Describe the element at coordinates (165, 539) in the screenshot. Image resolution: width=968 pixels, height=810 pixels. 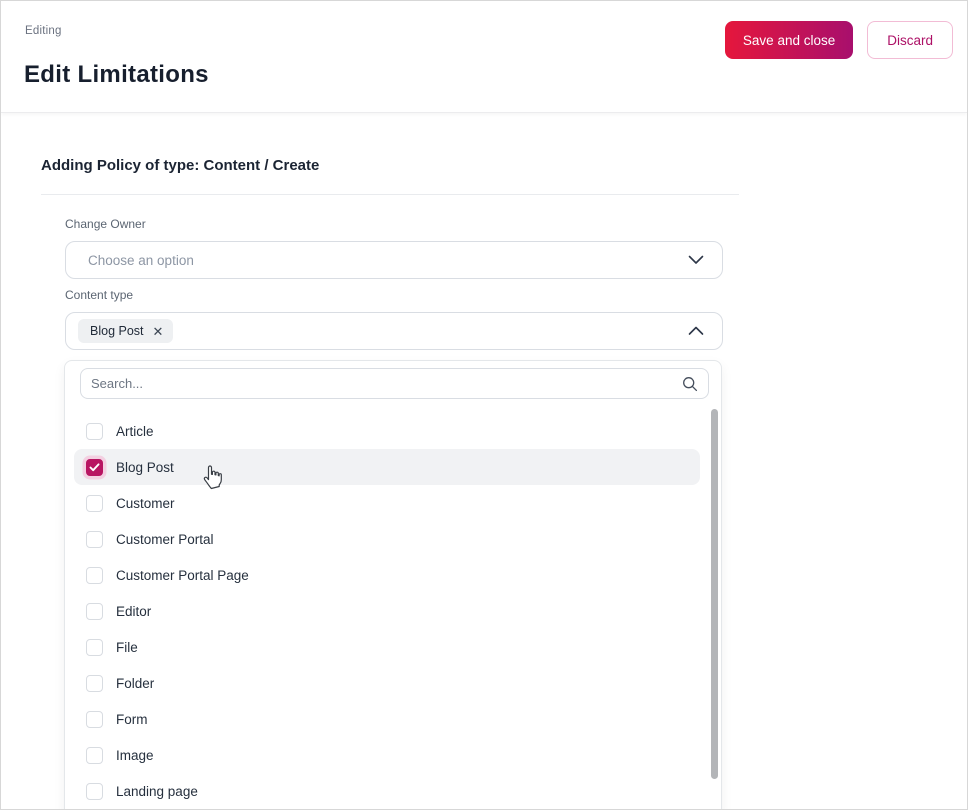
I see `option-label: Customer Portal` at that location.